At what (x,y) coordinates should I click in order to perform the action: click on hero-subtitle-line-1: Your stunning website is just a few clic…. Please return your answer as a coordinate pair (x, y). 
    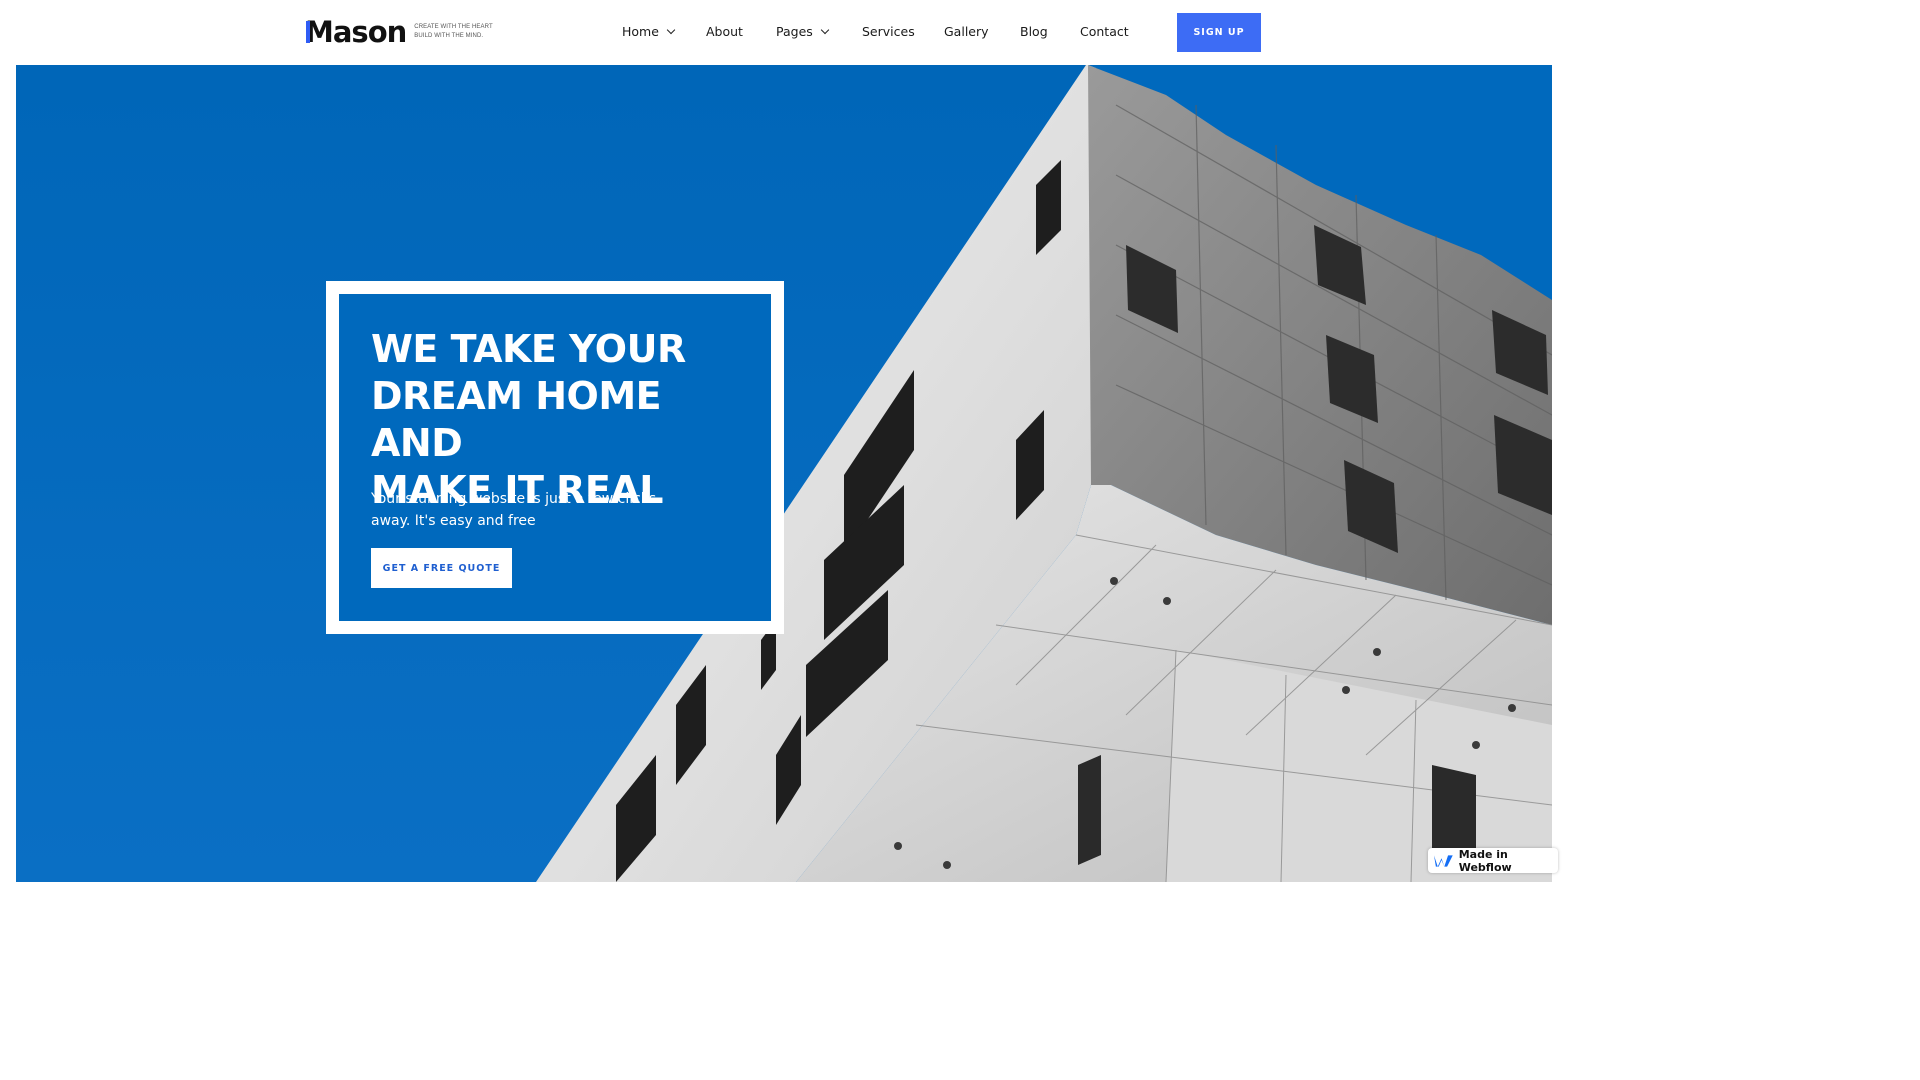
    Looking at the image, I should click on (514, 499).